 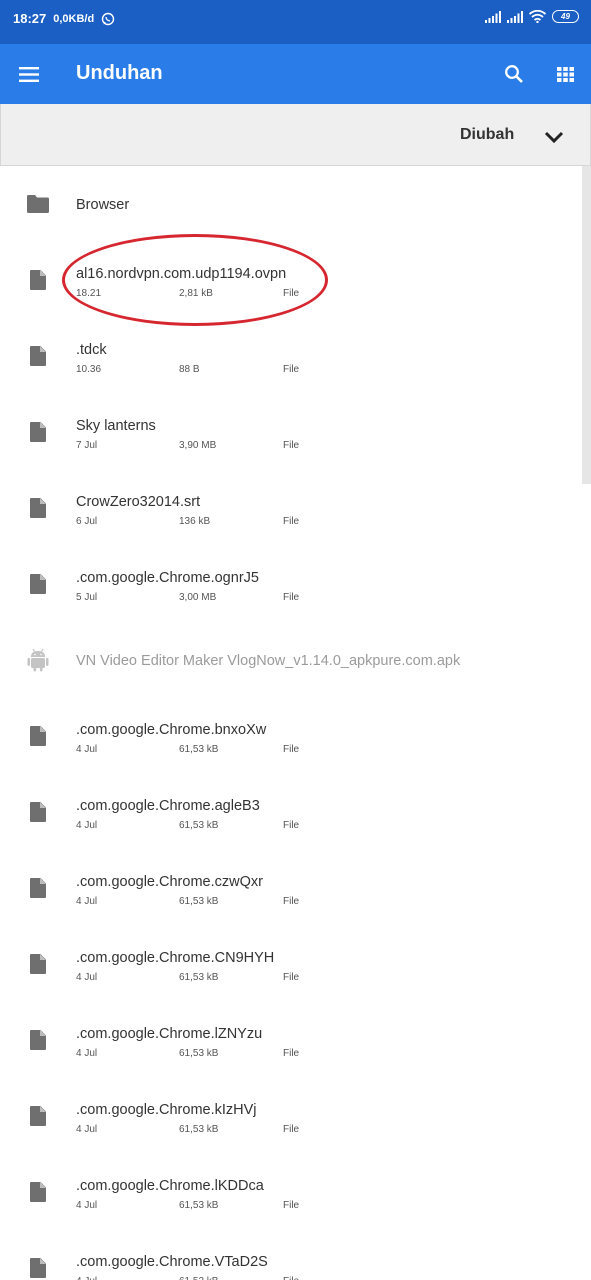 I want to click on status-time: 18:27, so click(x=30, y=18).